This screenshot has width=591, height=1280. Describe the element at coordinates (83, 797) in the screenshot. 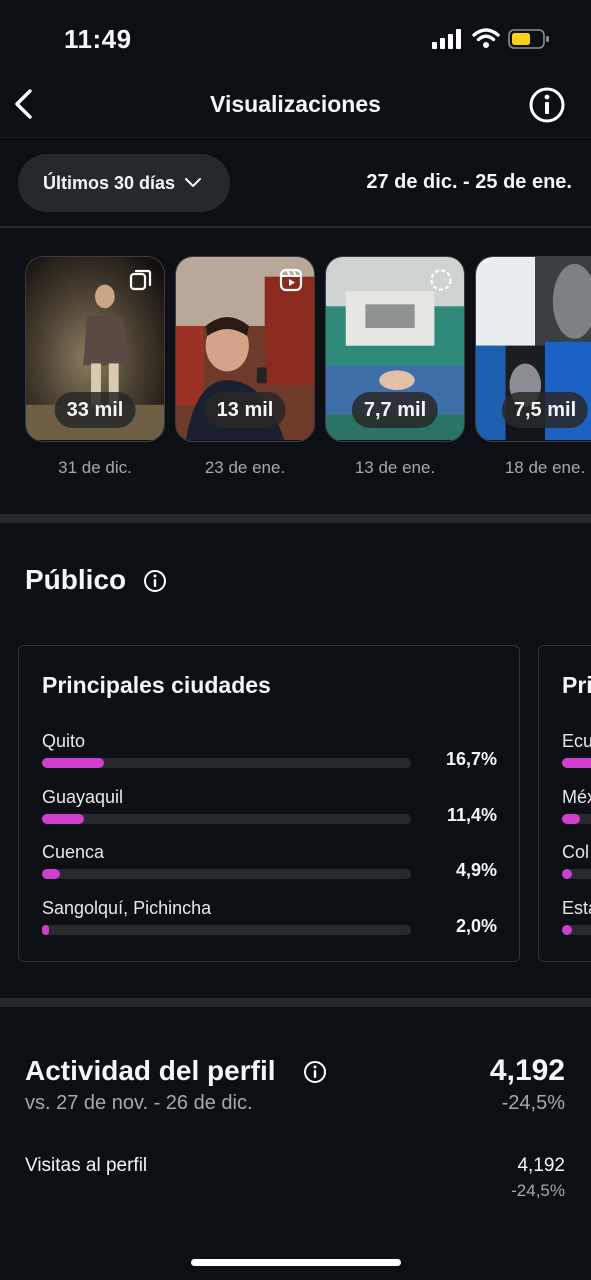

I see `city-name: Guayaquil` at that location.